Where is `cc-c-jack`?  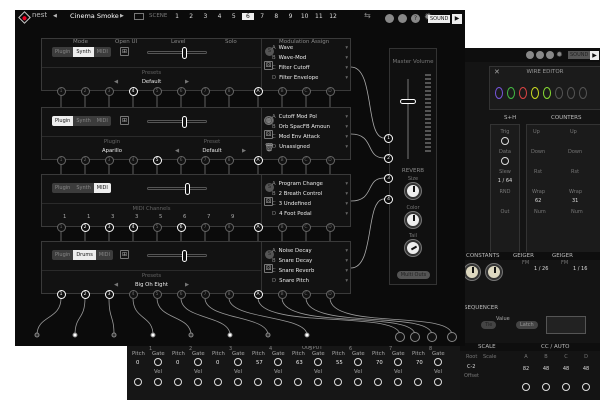 cc-c-jack is located at coordinates (566, 387).